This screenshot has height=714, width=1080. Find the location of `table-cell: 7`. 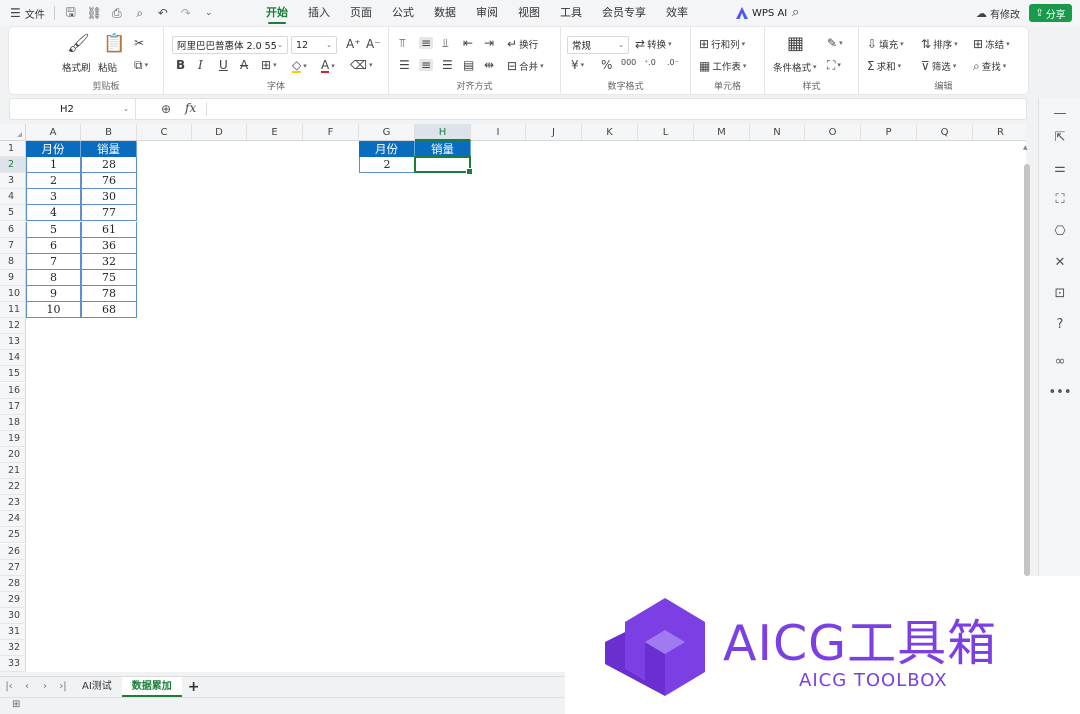

table-cell: 7 is located at coordinates (53, 261).